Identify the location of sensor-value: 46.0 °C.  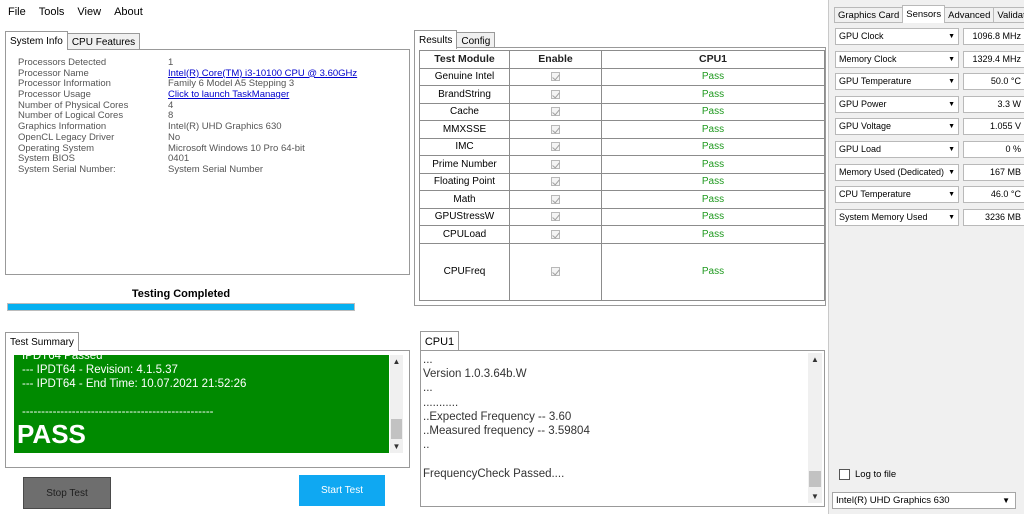
(993, 195).